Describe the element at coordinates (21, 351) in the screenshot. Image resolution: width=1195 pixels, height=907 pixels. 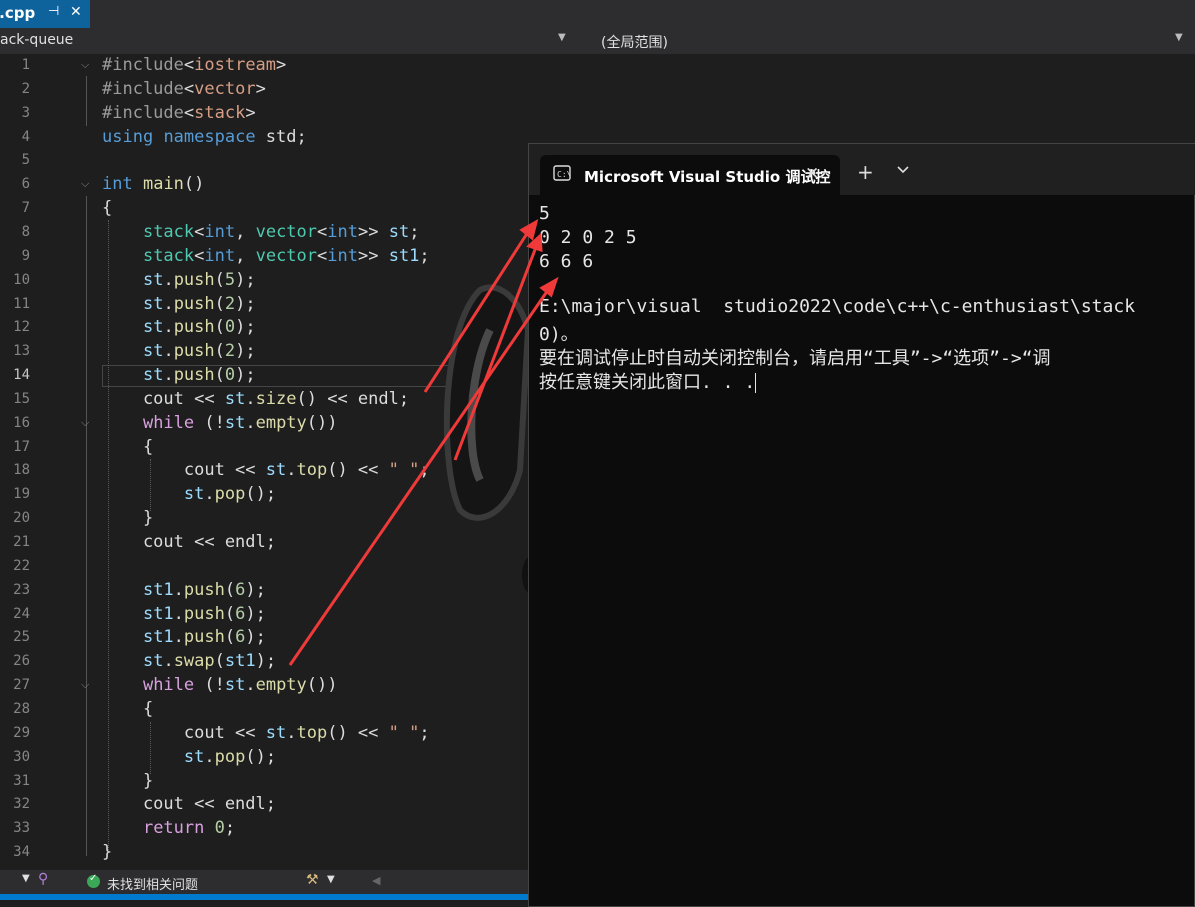
I see `line-number: 13` at that location.